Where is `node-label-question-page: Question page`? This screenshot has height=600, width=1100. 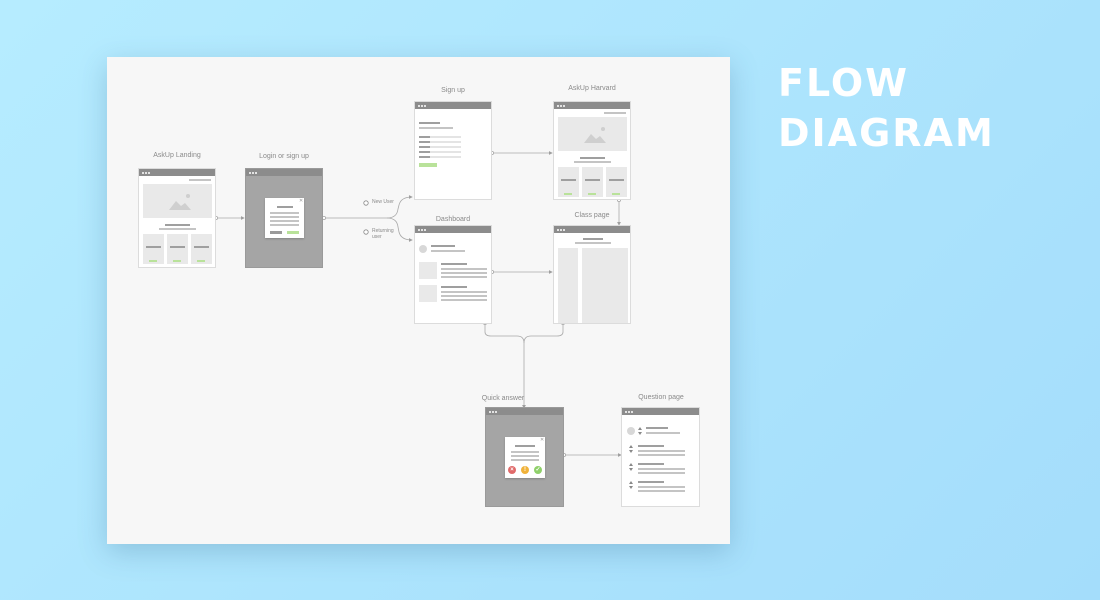 node-label-question-page: Question page is located at coordinates (661, 397).